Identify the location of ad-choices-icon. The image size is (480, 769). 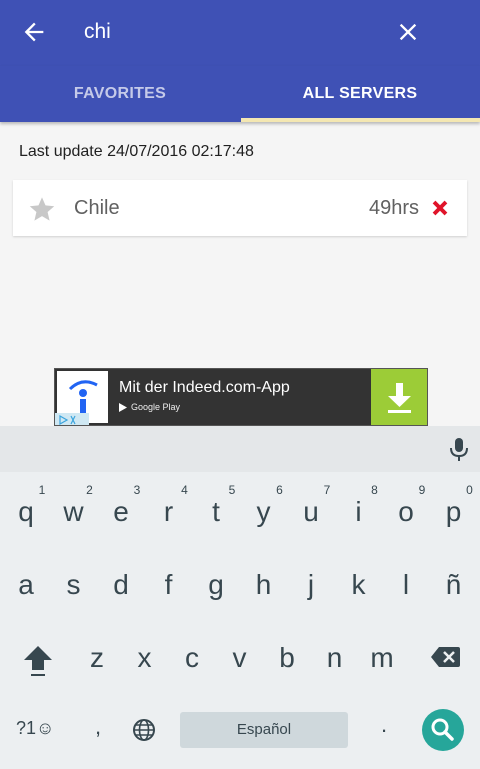
(72, 419).